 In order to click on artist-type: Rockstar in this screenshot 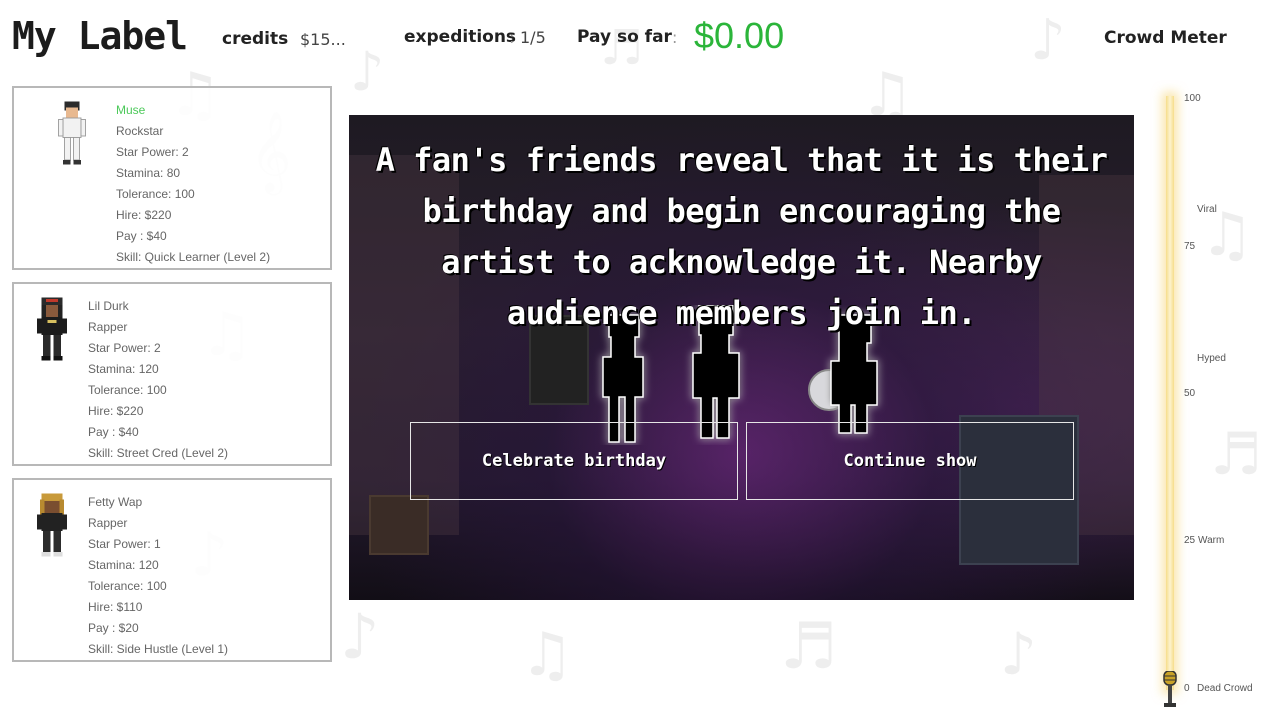, I will do `click(140, 131)`.